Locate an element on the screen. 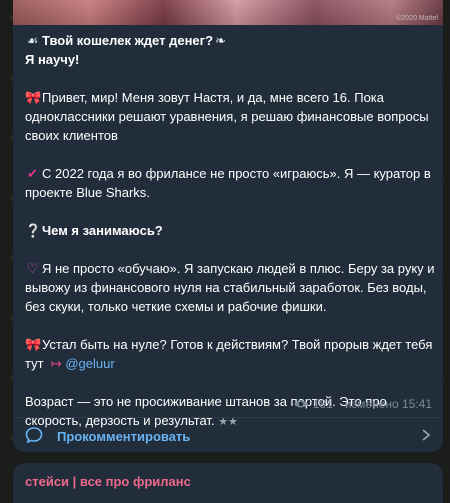 The image size is (450, 503). edited-time: изменено 15:41 is located at coordinates (388, 404).